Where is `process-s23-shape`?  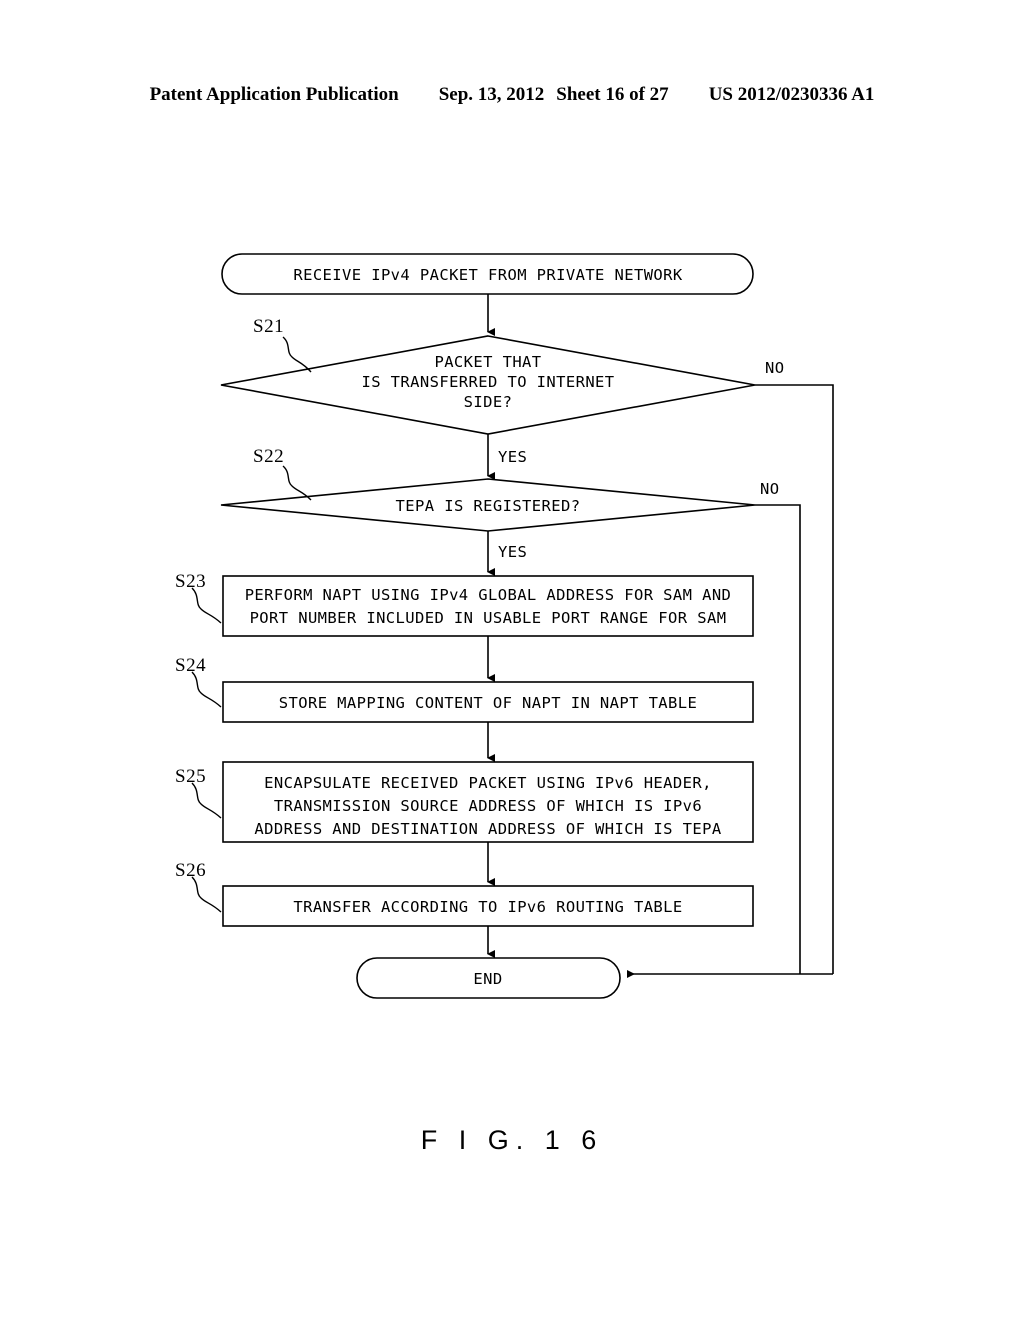 process-s23-shape is located at coordinates (488, 606).